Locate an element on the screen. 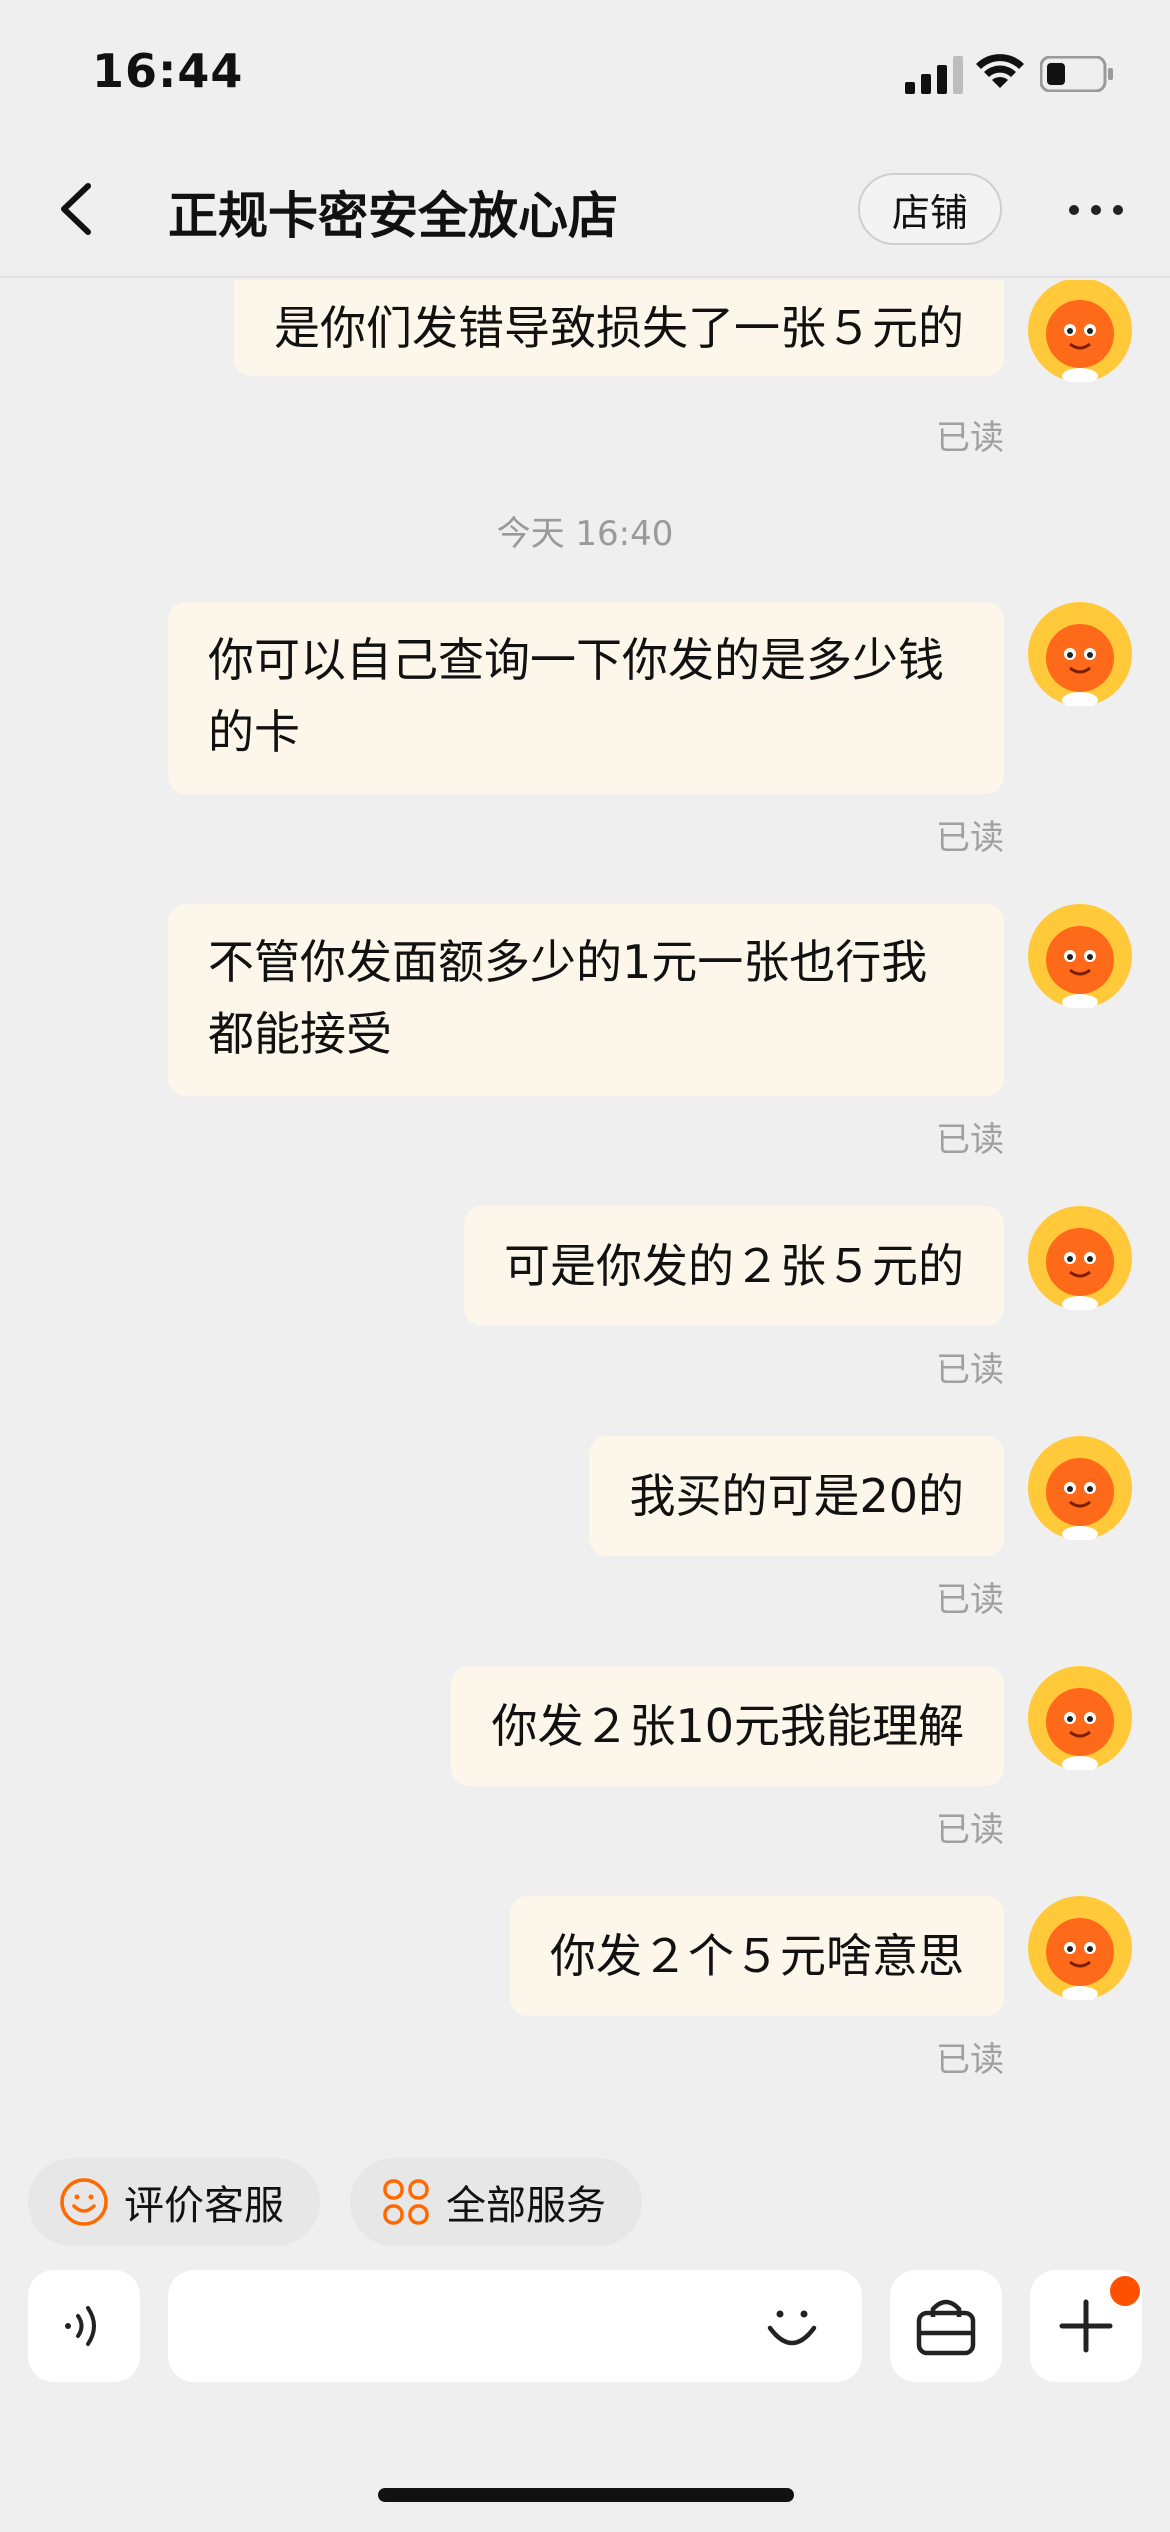  message-text: 可是你发的２张５元的 is located at coordinates (734, 1266).